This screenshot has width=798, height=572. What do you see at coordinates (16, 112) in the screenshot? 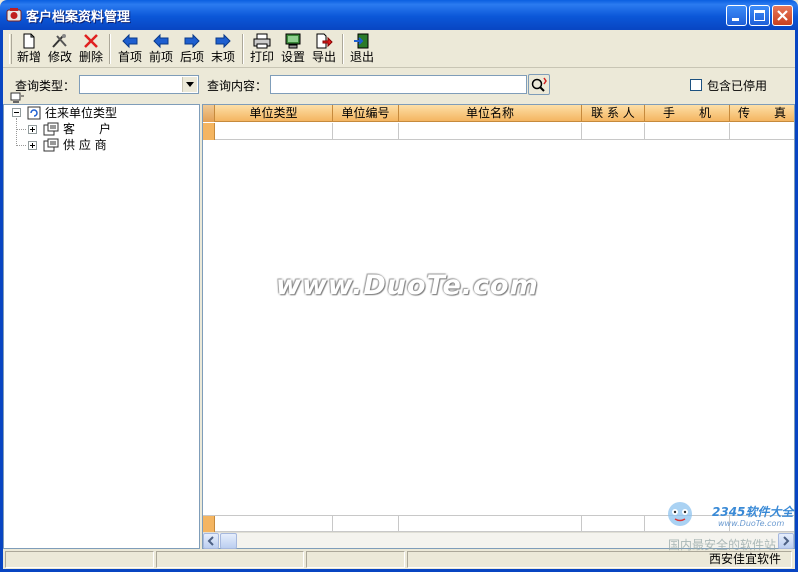
I see `collapse-toggle` at bounding box center [16, 112].